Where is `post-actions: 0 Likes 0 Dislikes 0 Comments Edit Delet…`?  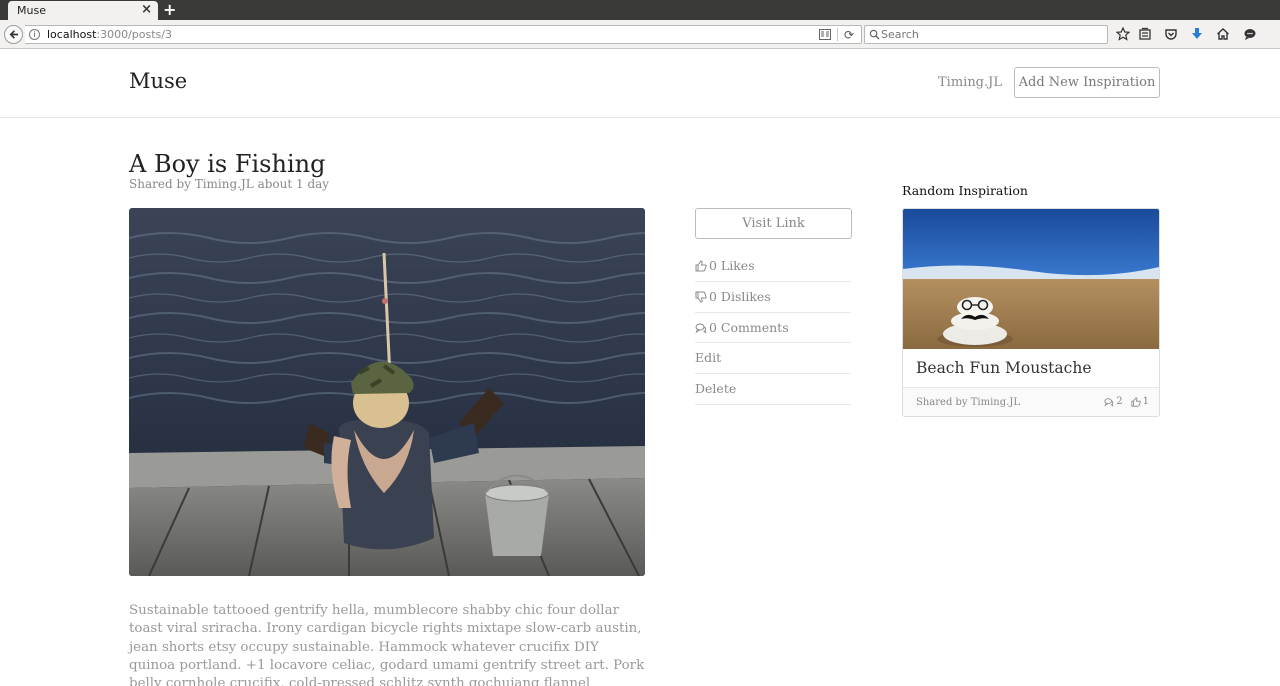 post-actions: 0 Likes 0 Dislikes 0 Comments Edit Delet… is located at coordinates (773, 328).